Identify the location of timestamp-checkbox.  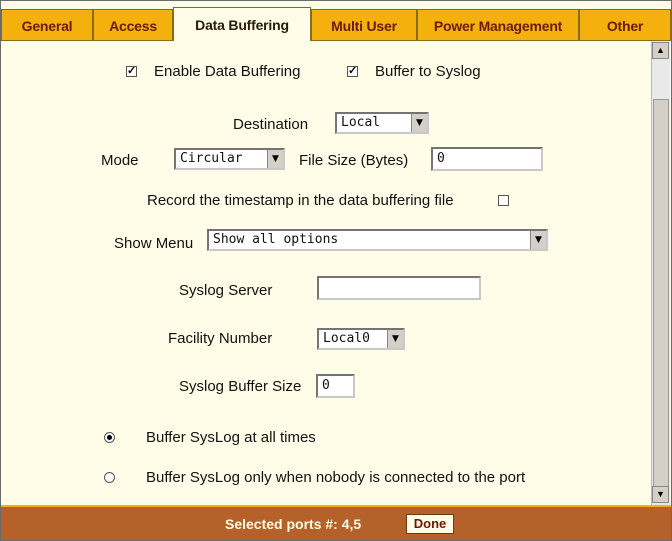
(503, 200).